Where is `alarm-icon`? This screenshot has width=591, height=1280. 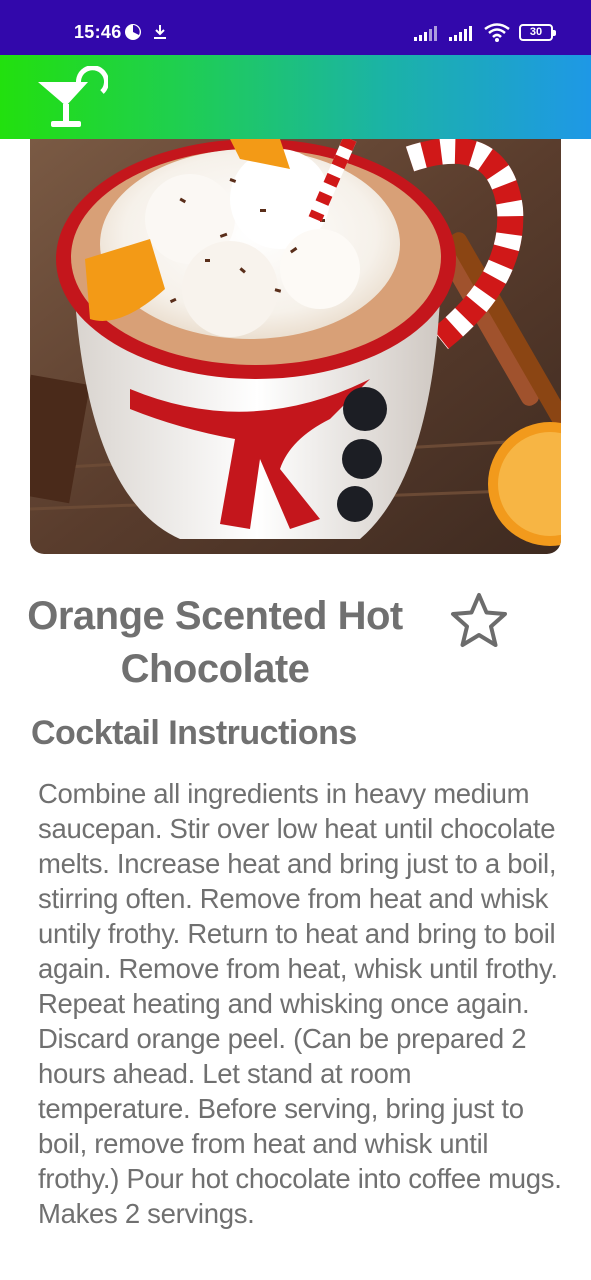 alarm-icon is located at coordinates (133, 32).